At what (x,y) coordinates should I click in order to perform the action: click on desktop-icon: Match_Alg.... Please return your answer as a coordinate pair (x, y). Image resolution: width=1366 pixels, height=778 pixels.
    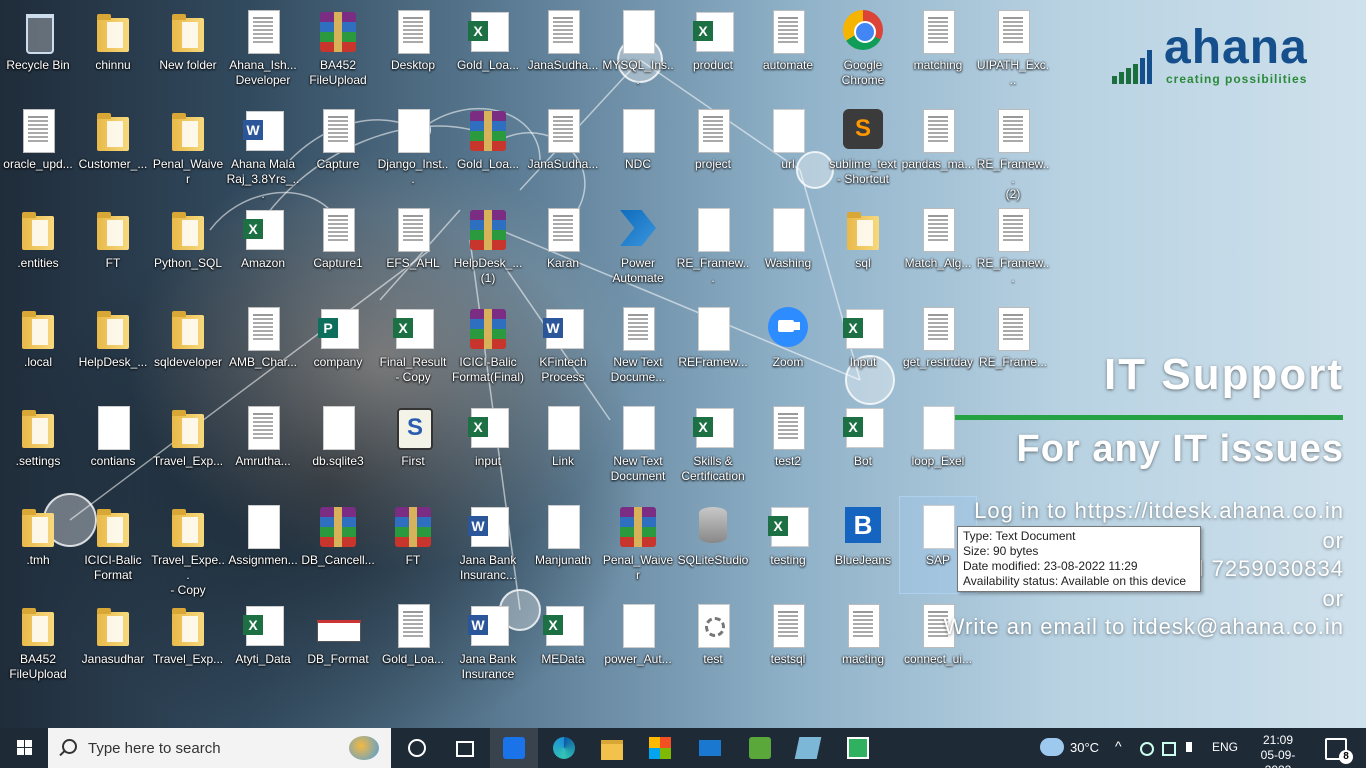
    Looking at the image, I should click on (938, 248).